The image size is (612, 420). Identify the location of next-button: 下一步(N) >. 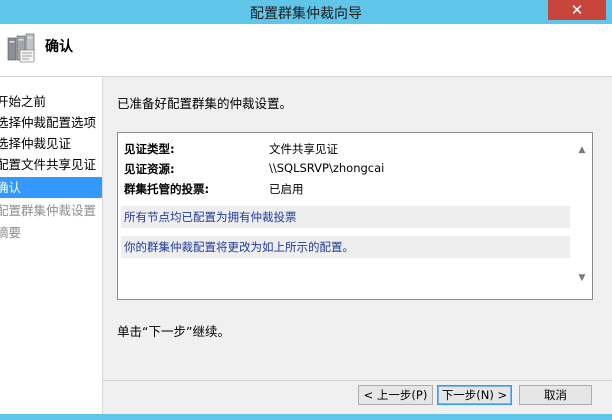
(474, 395).